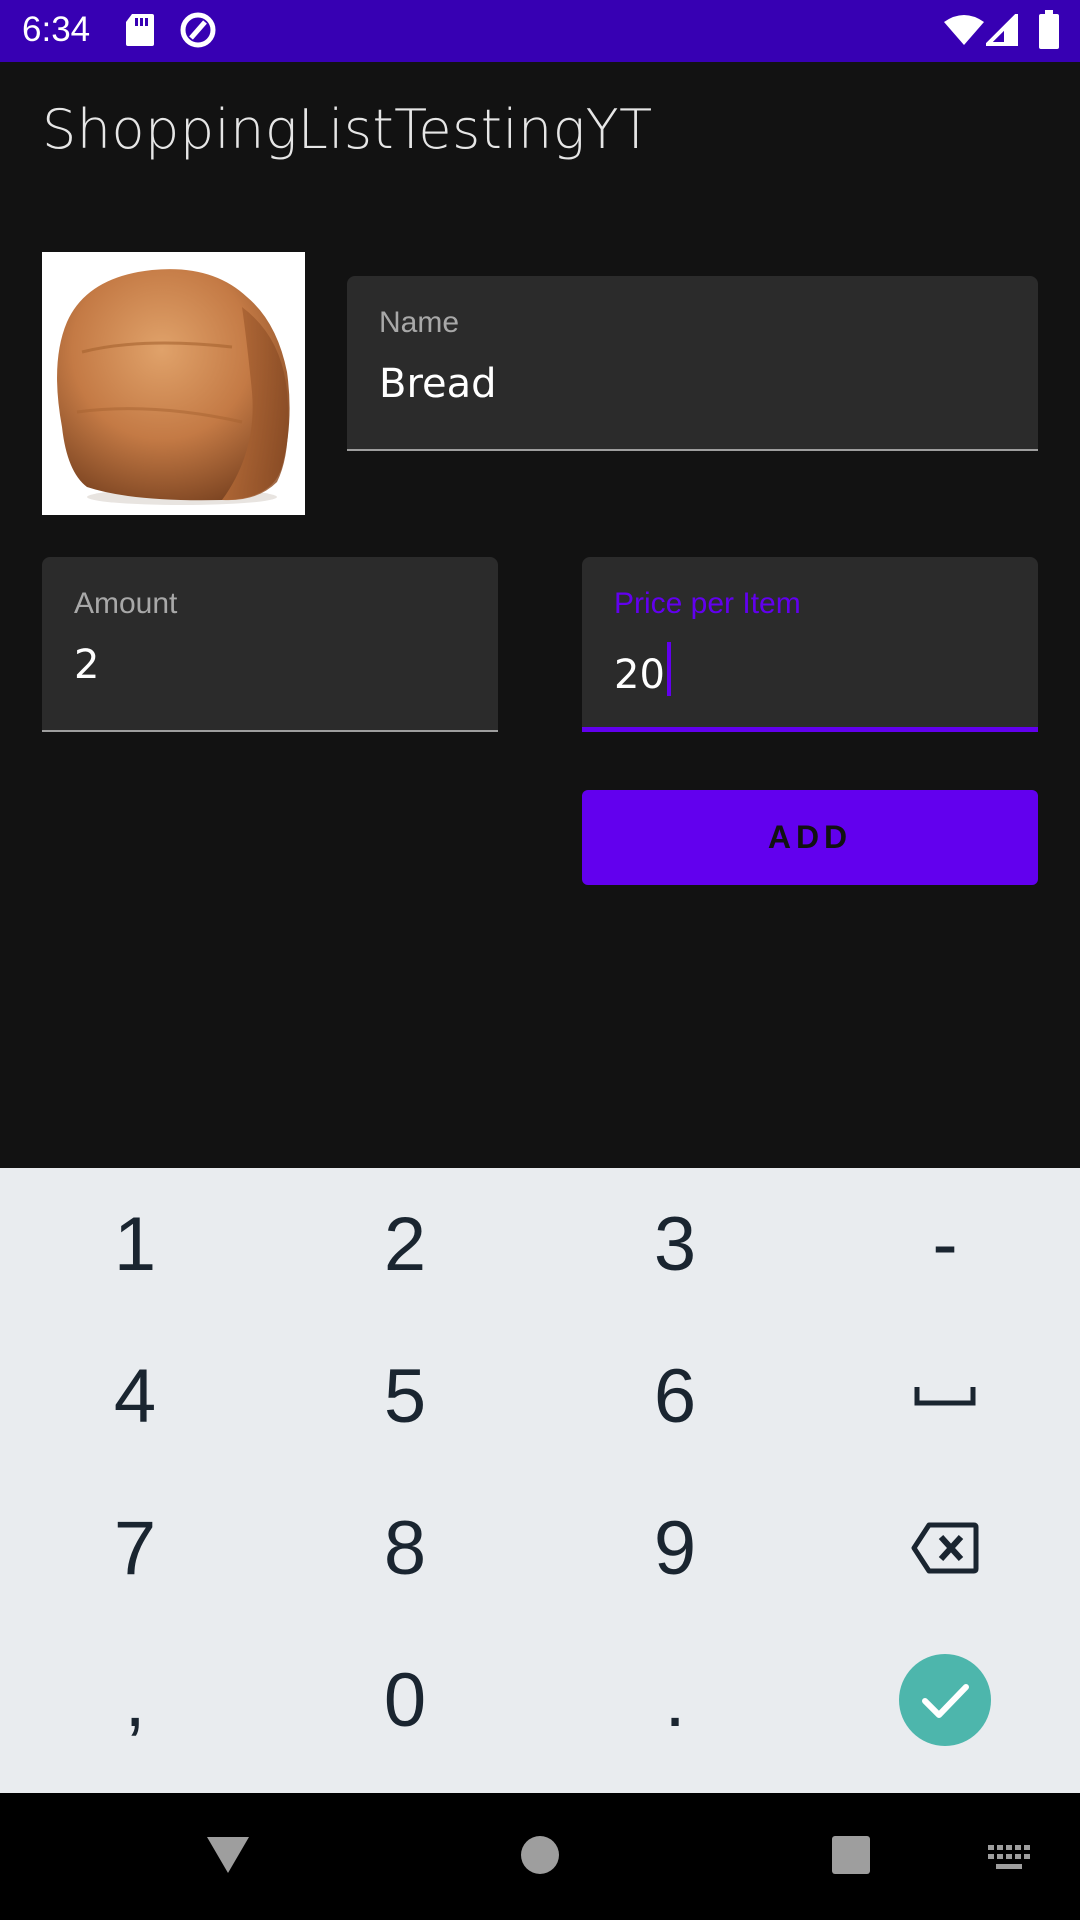  What do you see at coordinates (135, 1700) in the screenshot?
I see `key-comma: ,` at bounding box center [135, 1700].